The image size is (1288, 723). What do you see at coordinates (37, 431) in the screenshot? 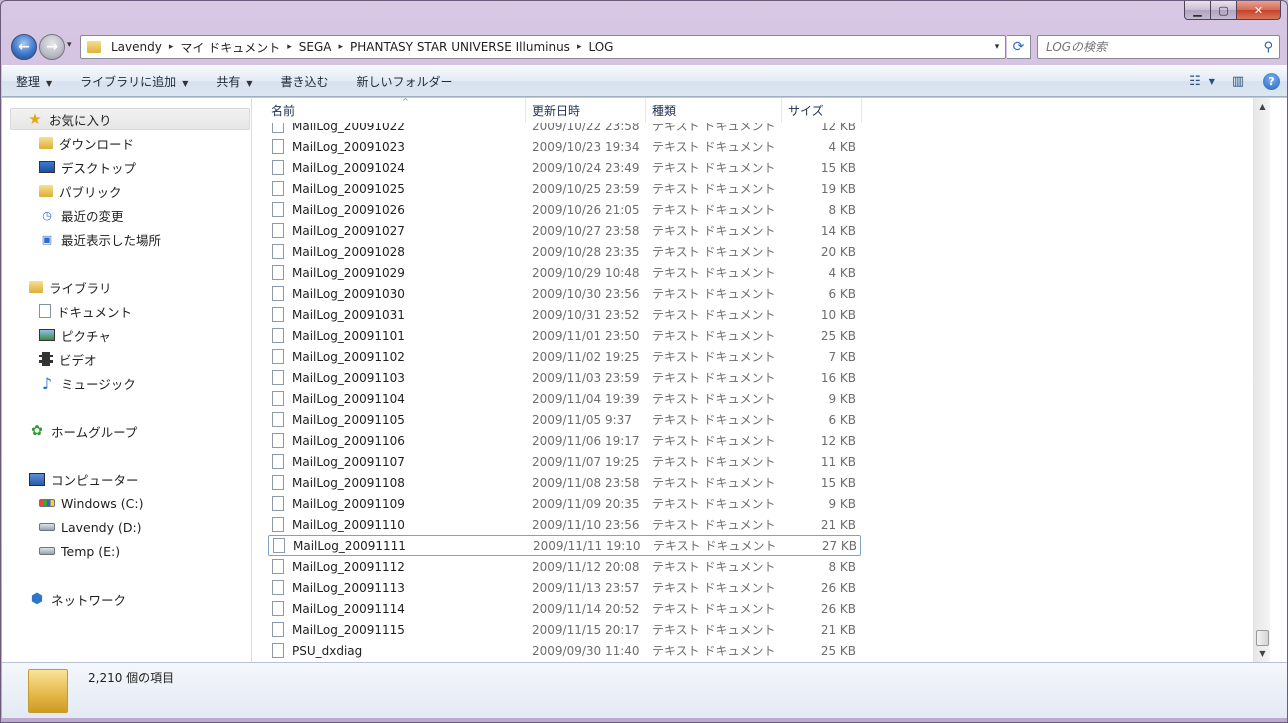
I see `homegroup-icon: ✿` at bounding box center [37, 431].